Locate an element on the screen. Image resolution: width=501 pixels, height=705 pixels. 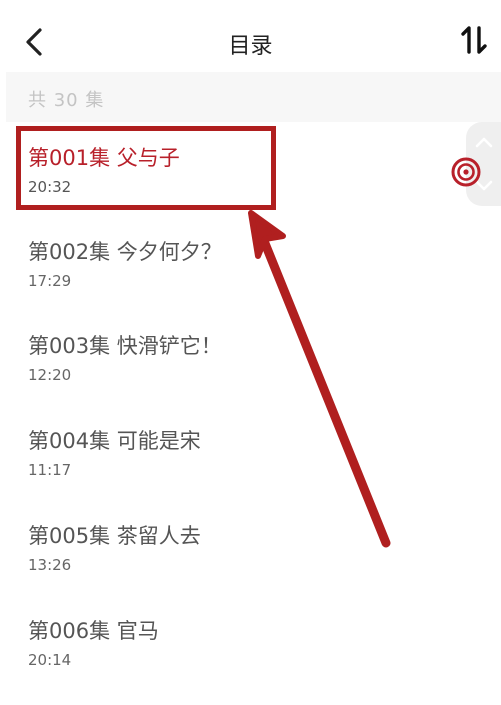
episode-title: 第004集 可能是宋 is located at coordinates (114, 441).